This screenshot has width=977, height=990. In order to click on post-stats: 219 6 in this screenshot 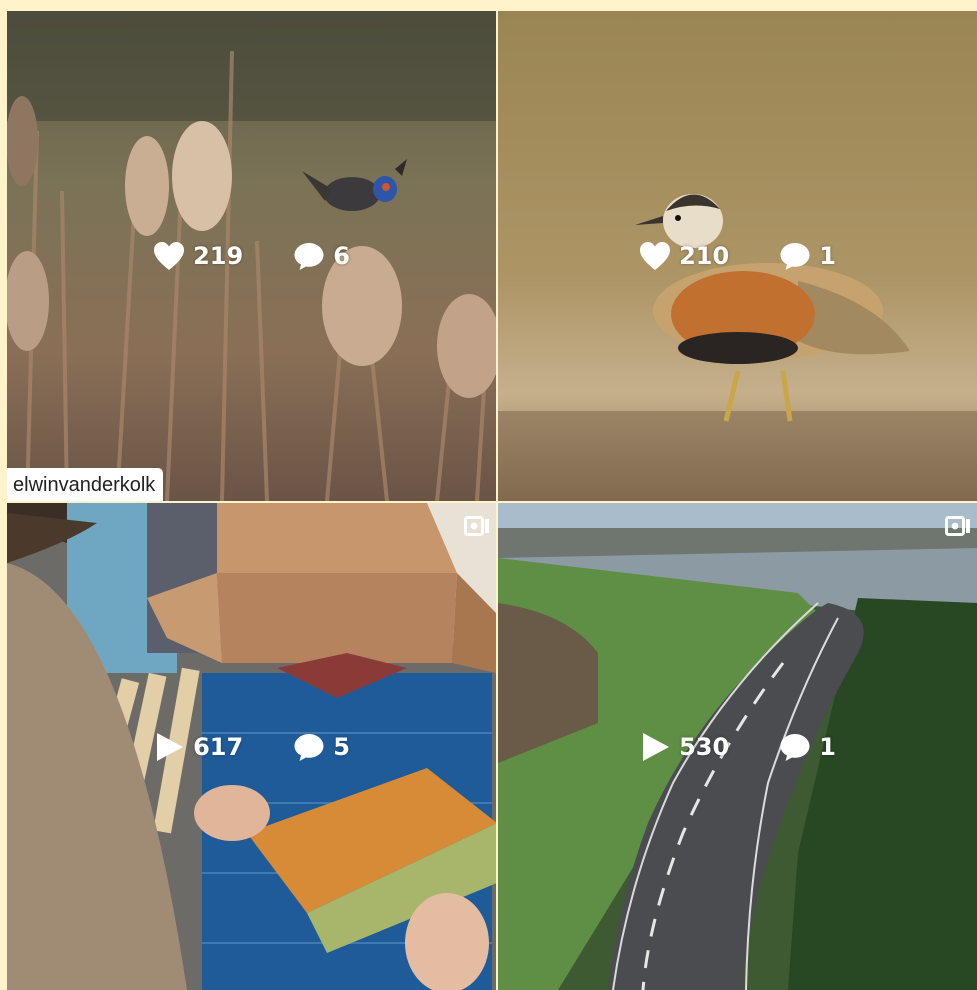, I will do `click(251, 256)`.